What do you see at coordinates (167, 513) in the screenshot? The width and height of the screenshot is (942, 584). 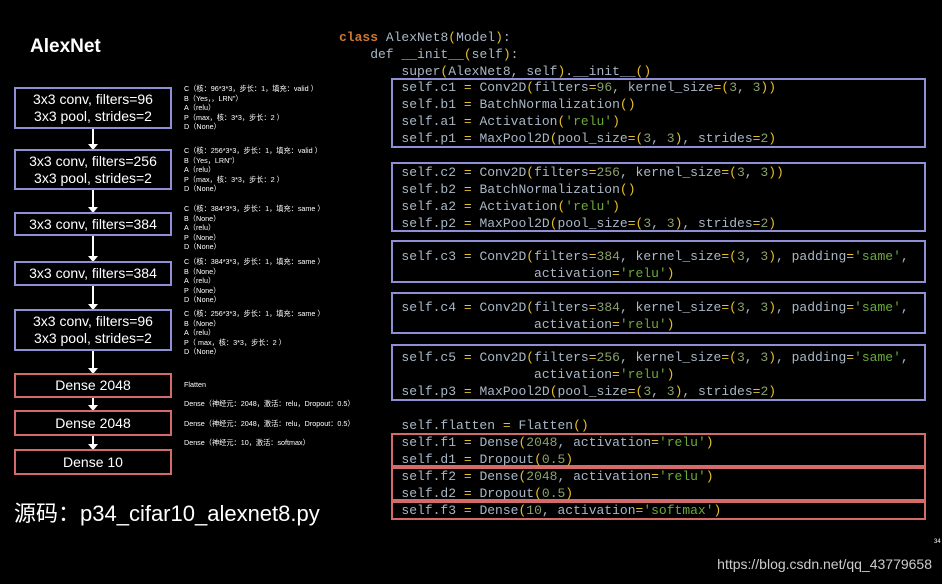 I see `source-file-caption: 源码：p34_cifar10_alexnet8.py` at bounding box center [167, 513].